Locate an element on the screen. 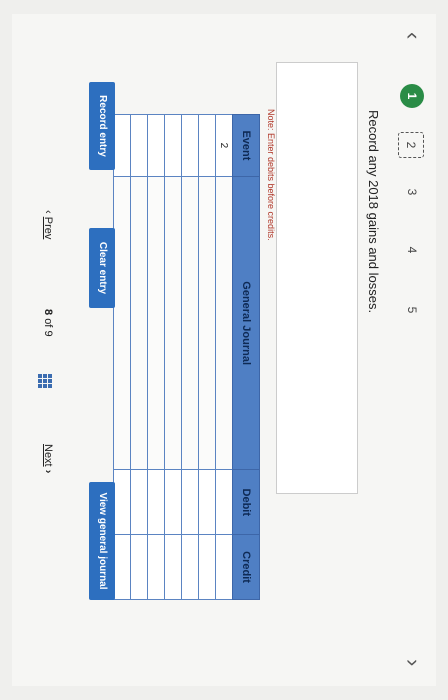 The image size is (448, 700). instruction-text: Record any 2018 gains and losses. is located at coordinates (373, 212).